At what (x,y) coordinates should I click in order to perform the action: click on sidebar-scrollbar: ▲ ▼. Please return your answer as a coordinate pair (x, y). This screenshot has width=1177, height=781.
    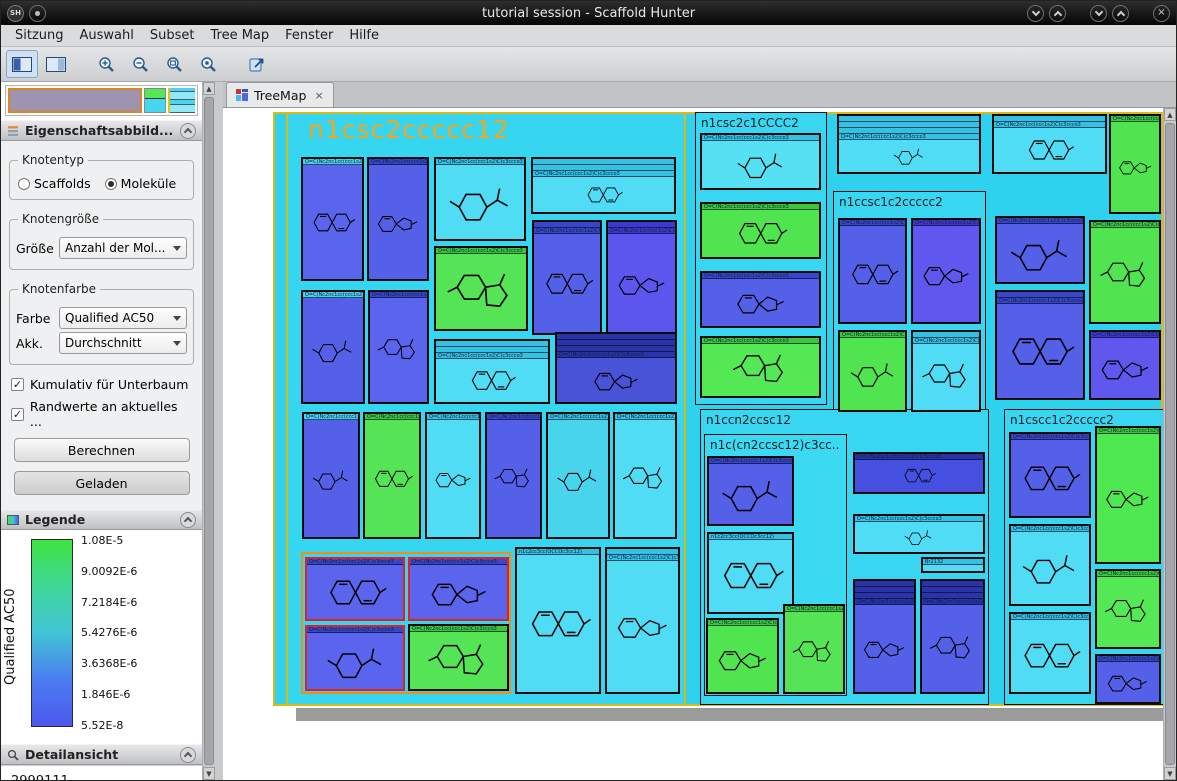
    Looking at the image, I should click on (208, 431).